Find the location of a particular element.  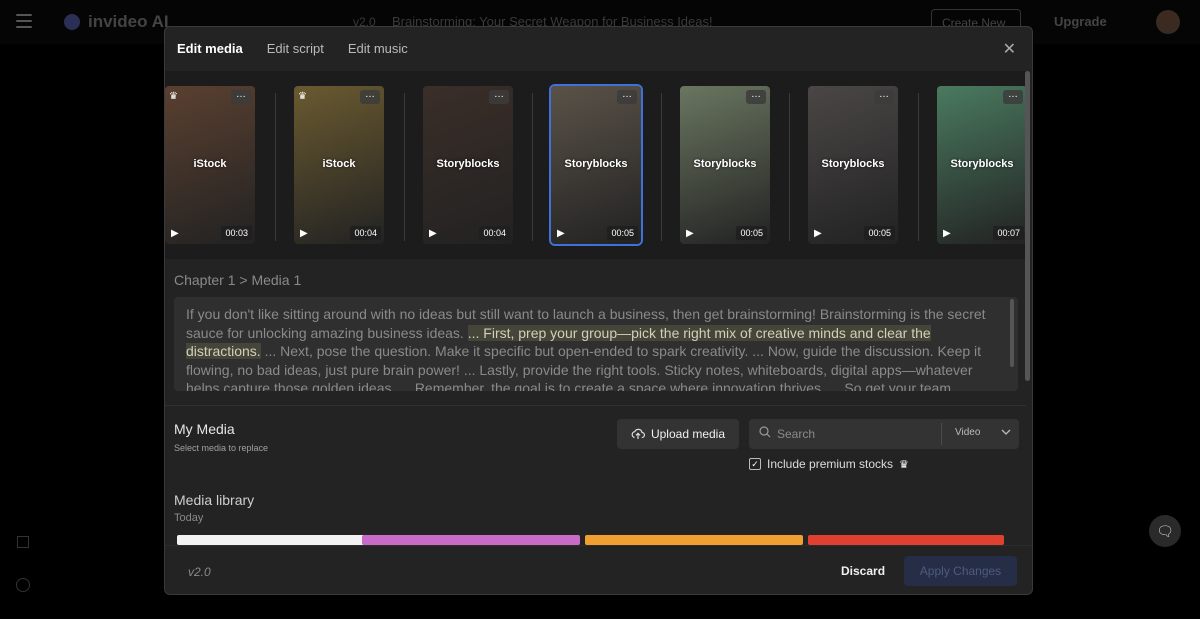

upload-media-label: Upload media is located at coordinates (688, 434).